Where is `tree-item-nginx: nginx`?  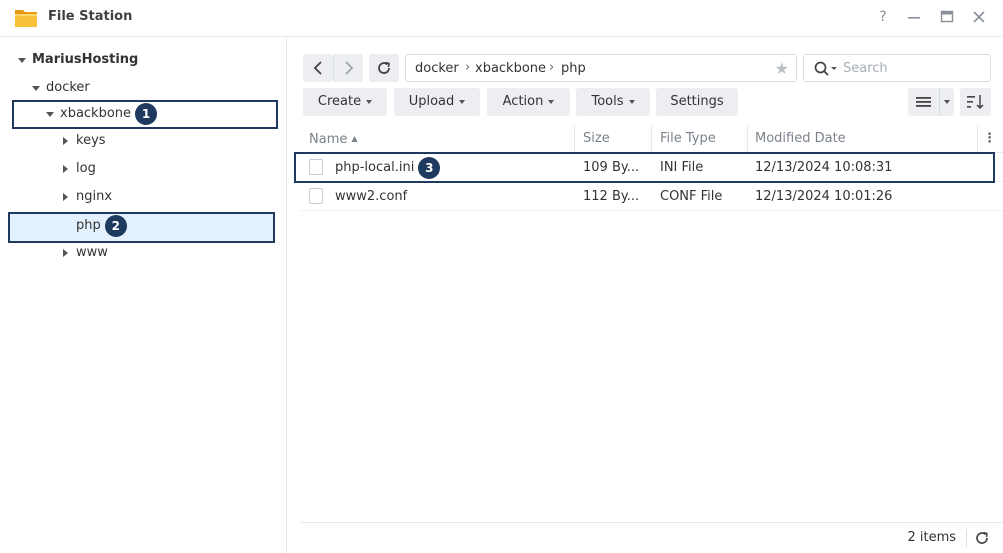
tree-item-nginx: nginx is located at coordinates (160, 197).